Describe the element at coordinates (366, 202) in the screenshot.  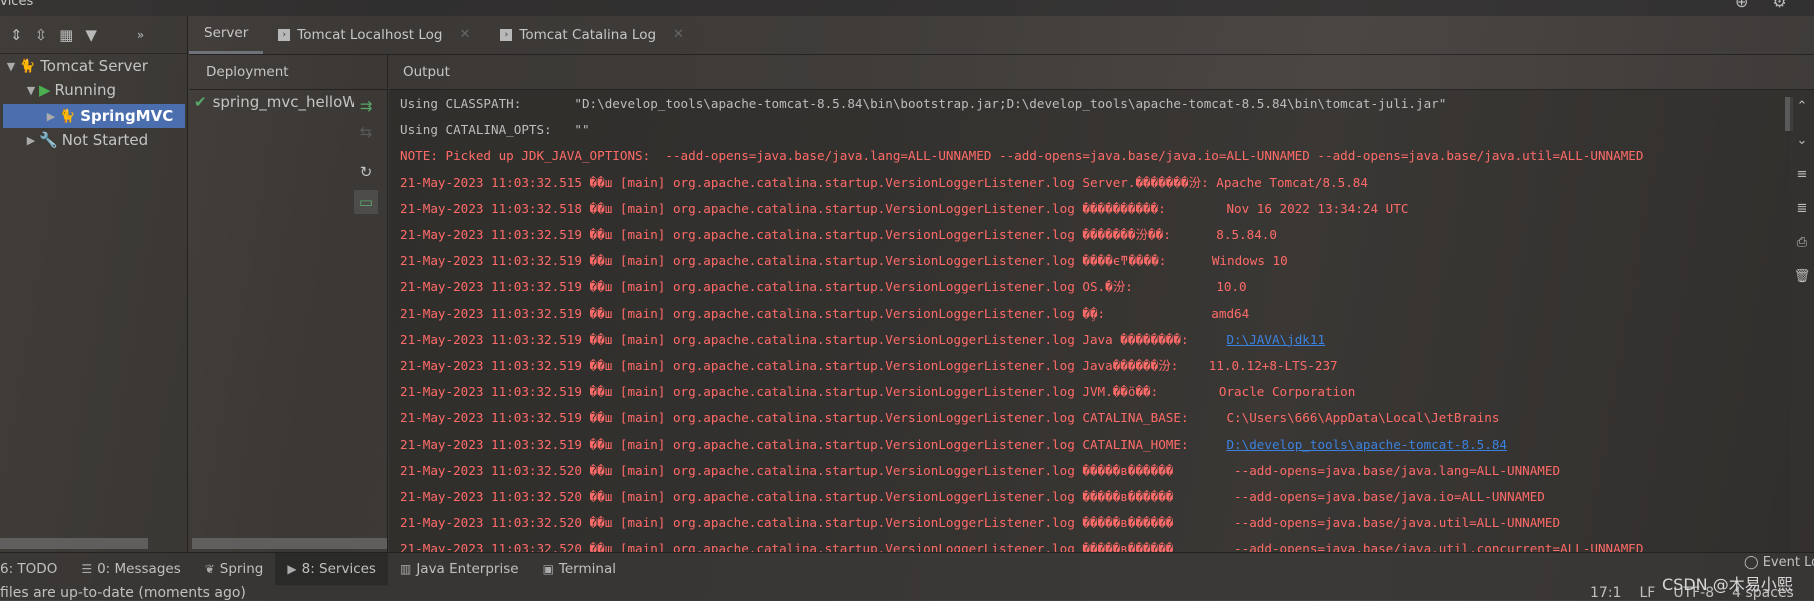
I see `deploy-all-icon: ▭` at that location.